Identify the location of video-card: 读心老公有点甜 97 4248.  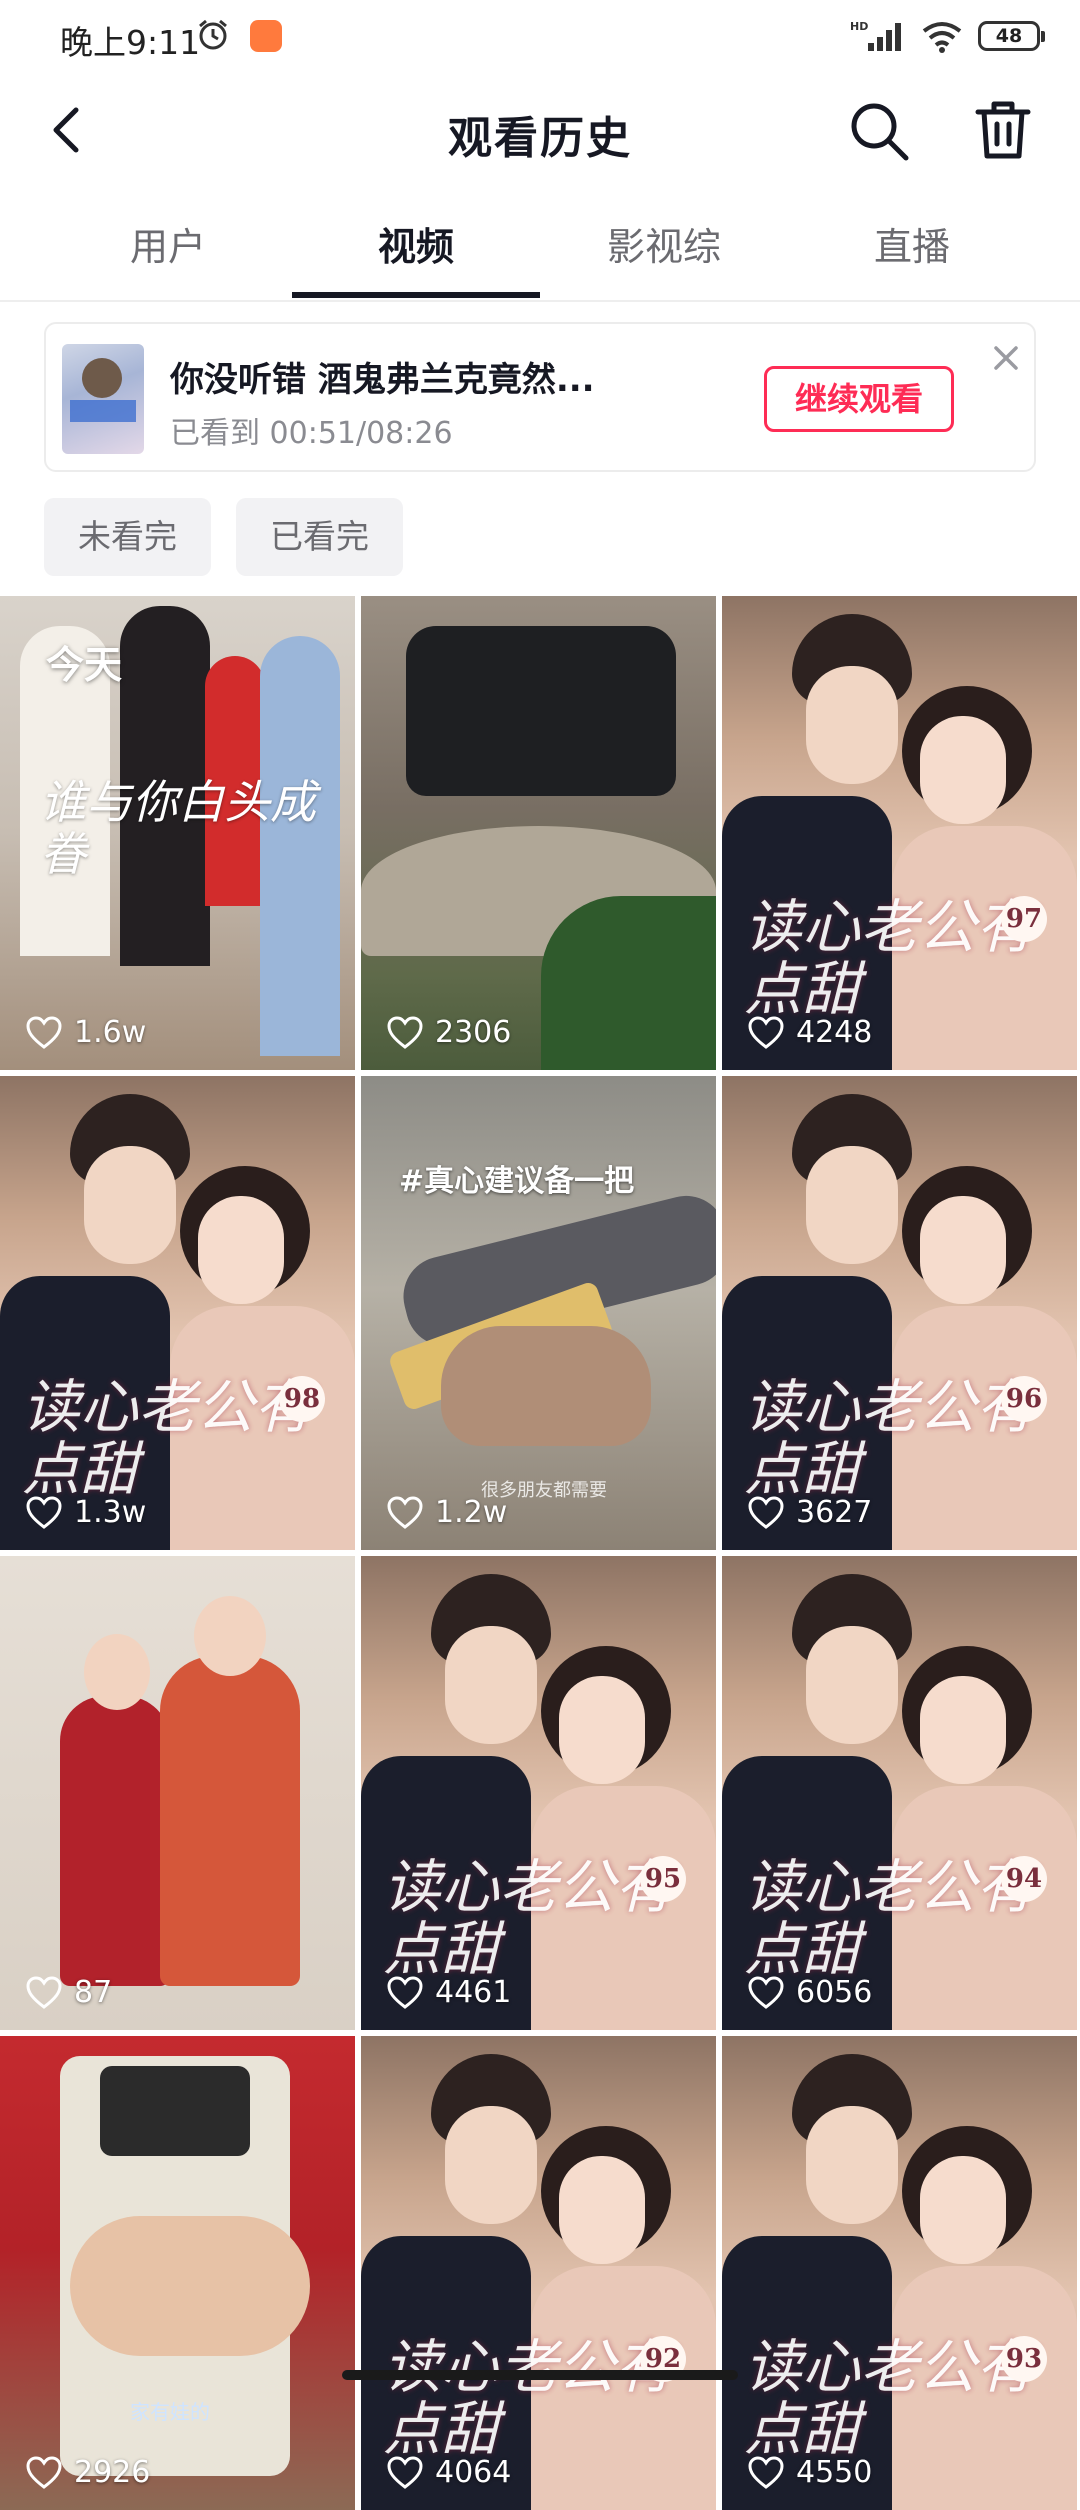
(899, 833).